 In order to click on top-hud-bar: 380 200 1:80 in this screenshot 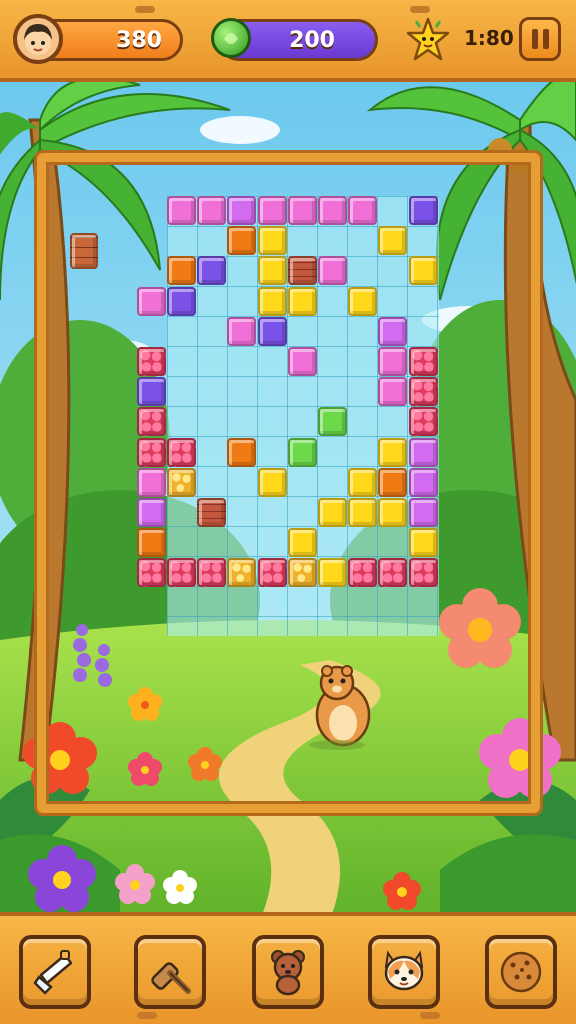, I will do `click(288, 41)`.